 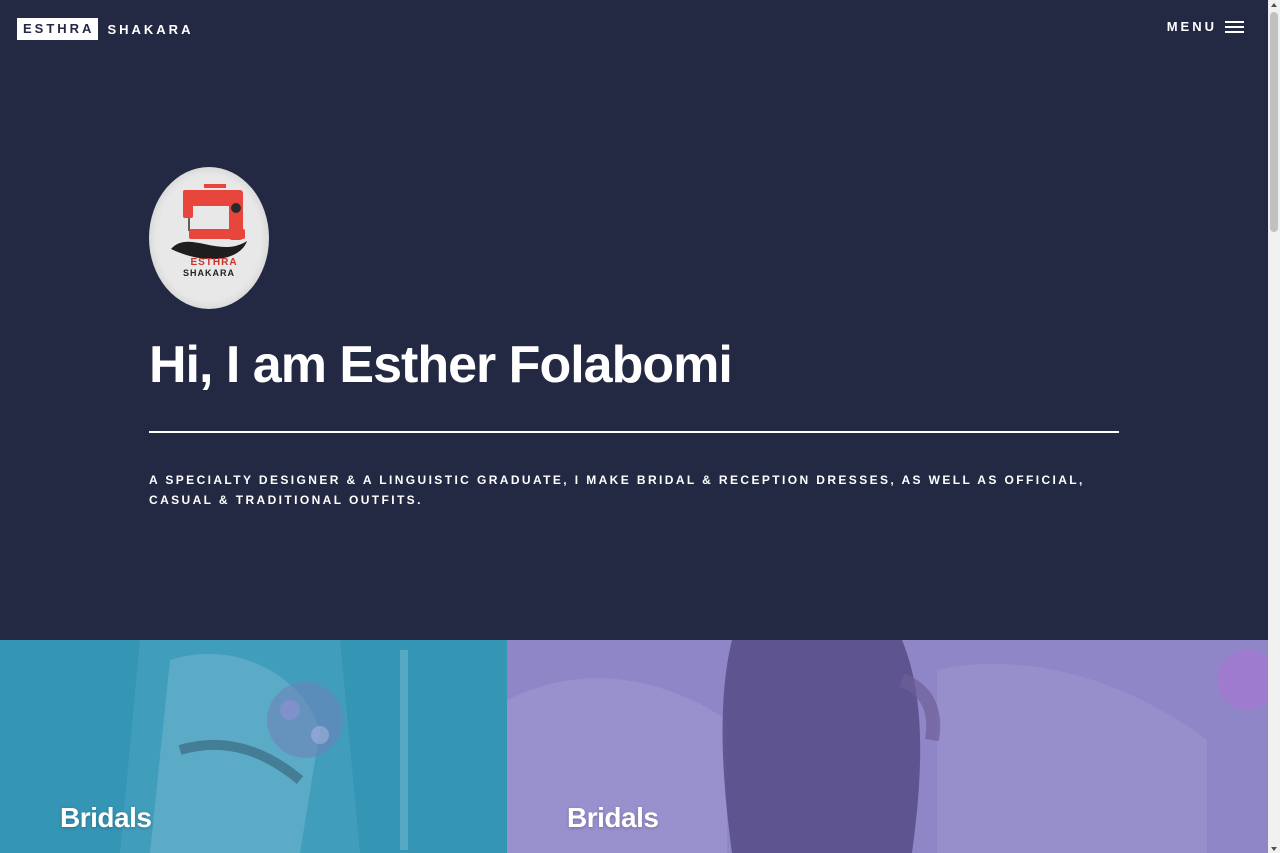 What do you see at coordinates (634, 432) in the screenshot?
I see `divider` at bounding box center [634, 432].